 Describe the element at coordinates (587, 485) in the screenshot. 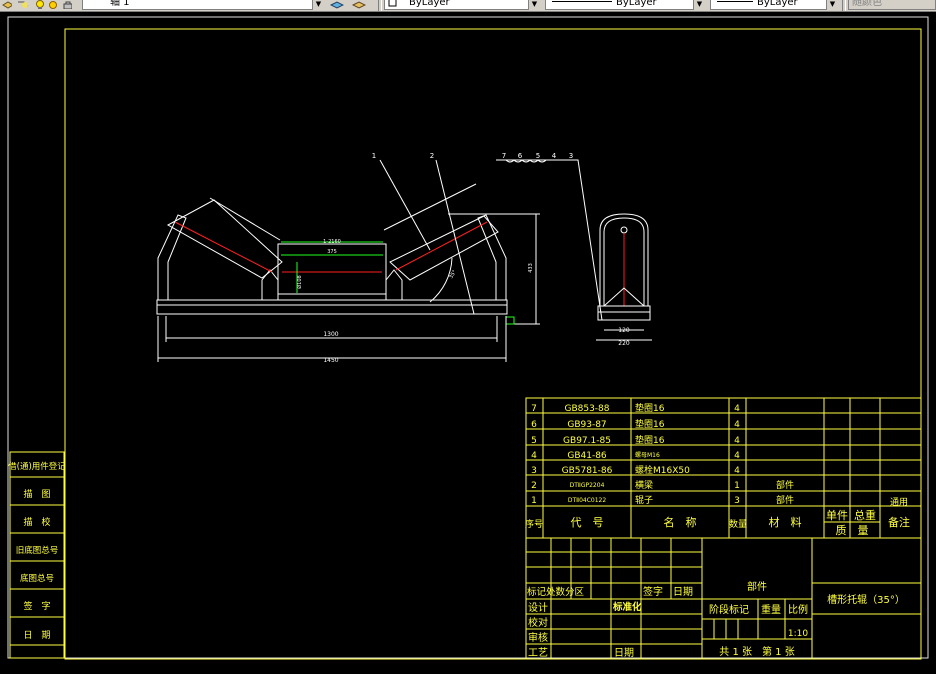

I see `bom-row-code: DTⅡGP2204` at that location.